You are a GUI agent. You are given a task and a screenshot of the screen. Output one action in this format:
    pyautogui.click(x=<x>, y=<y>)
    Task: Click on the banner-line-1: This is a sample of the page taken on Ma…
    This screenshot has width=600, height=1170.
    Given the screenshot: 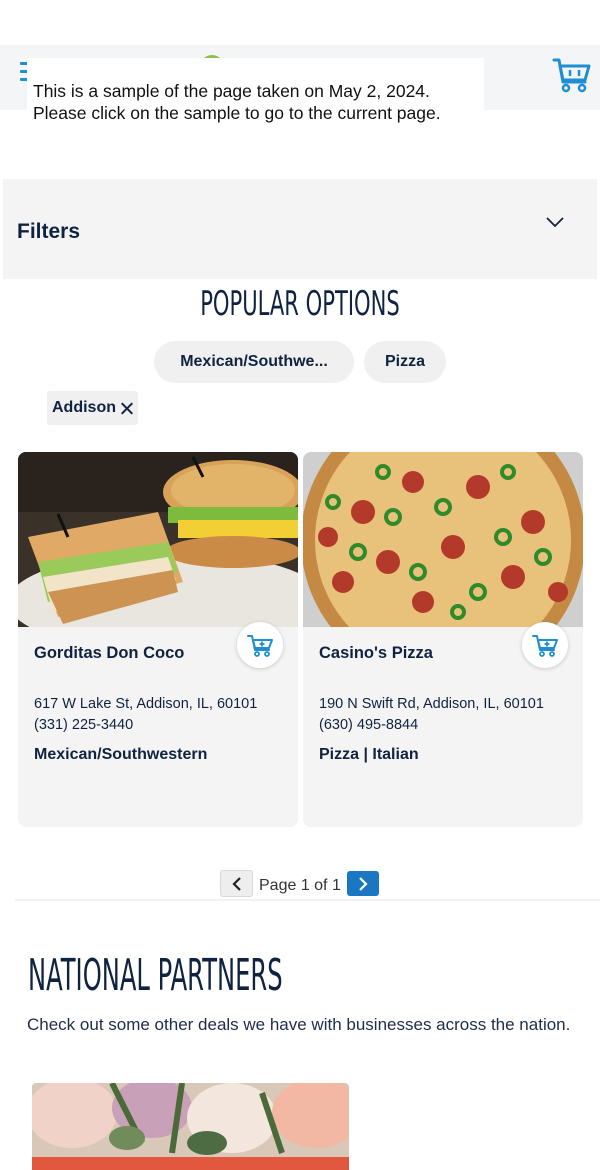 What is the action you would take?
    pyautogui.click(x=231, y=91)
    